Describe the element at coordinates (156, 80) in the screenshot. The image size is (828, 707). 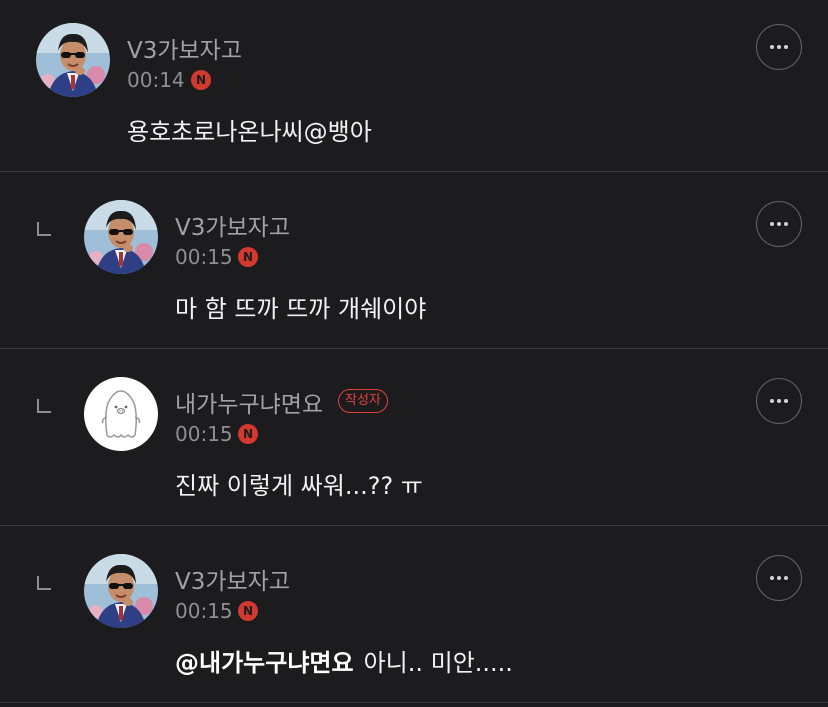
I see `timestamp: 00:14` at that location.